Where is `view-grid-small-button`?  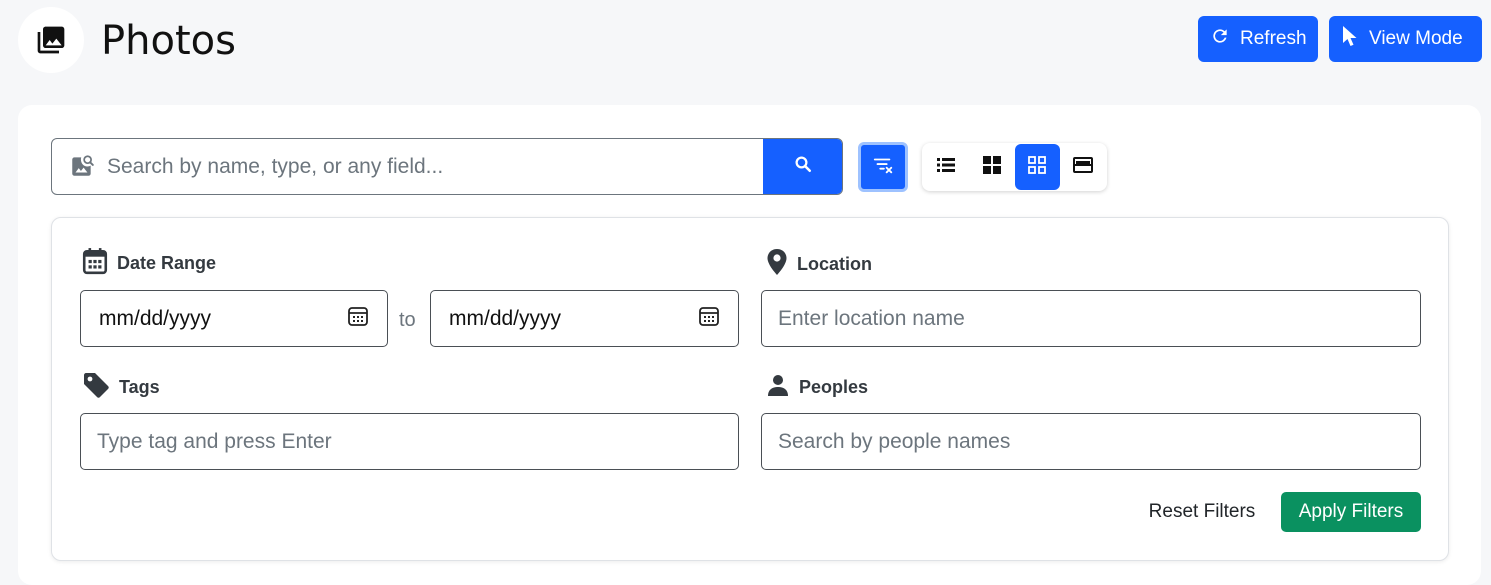 view-grid-small-button is located at coordinates (1037, 167).